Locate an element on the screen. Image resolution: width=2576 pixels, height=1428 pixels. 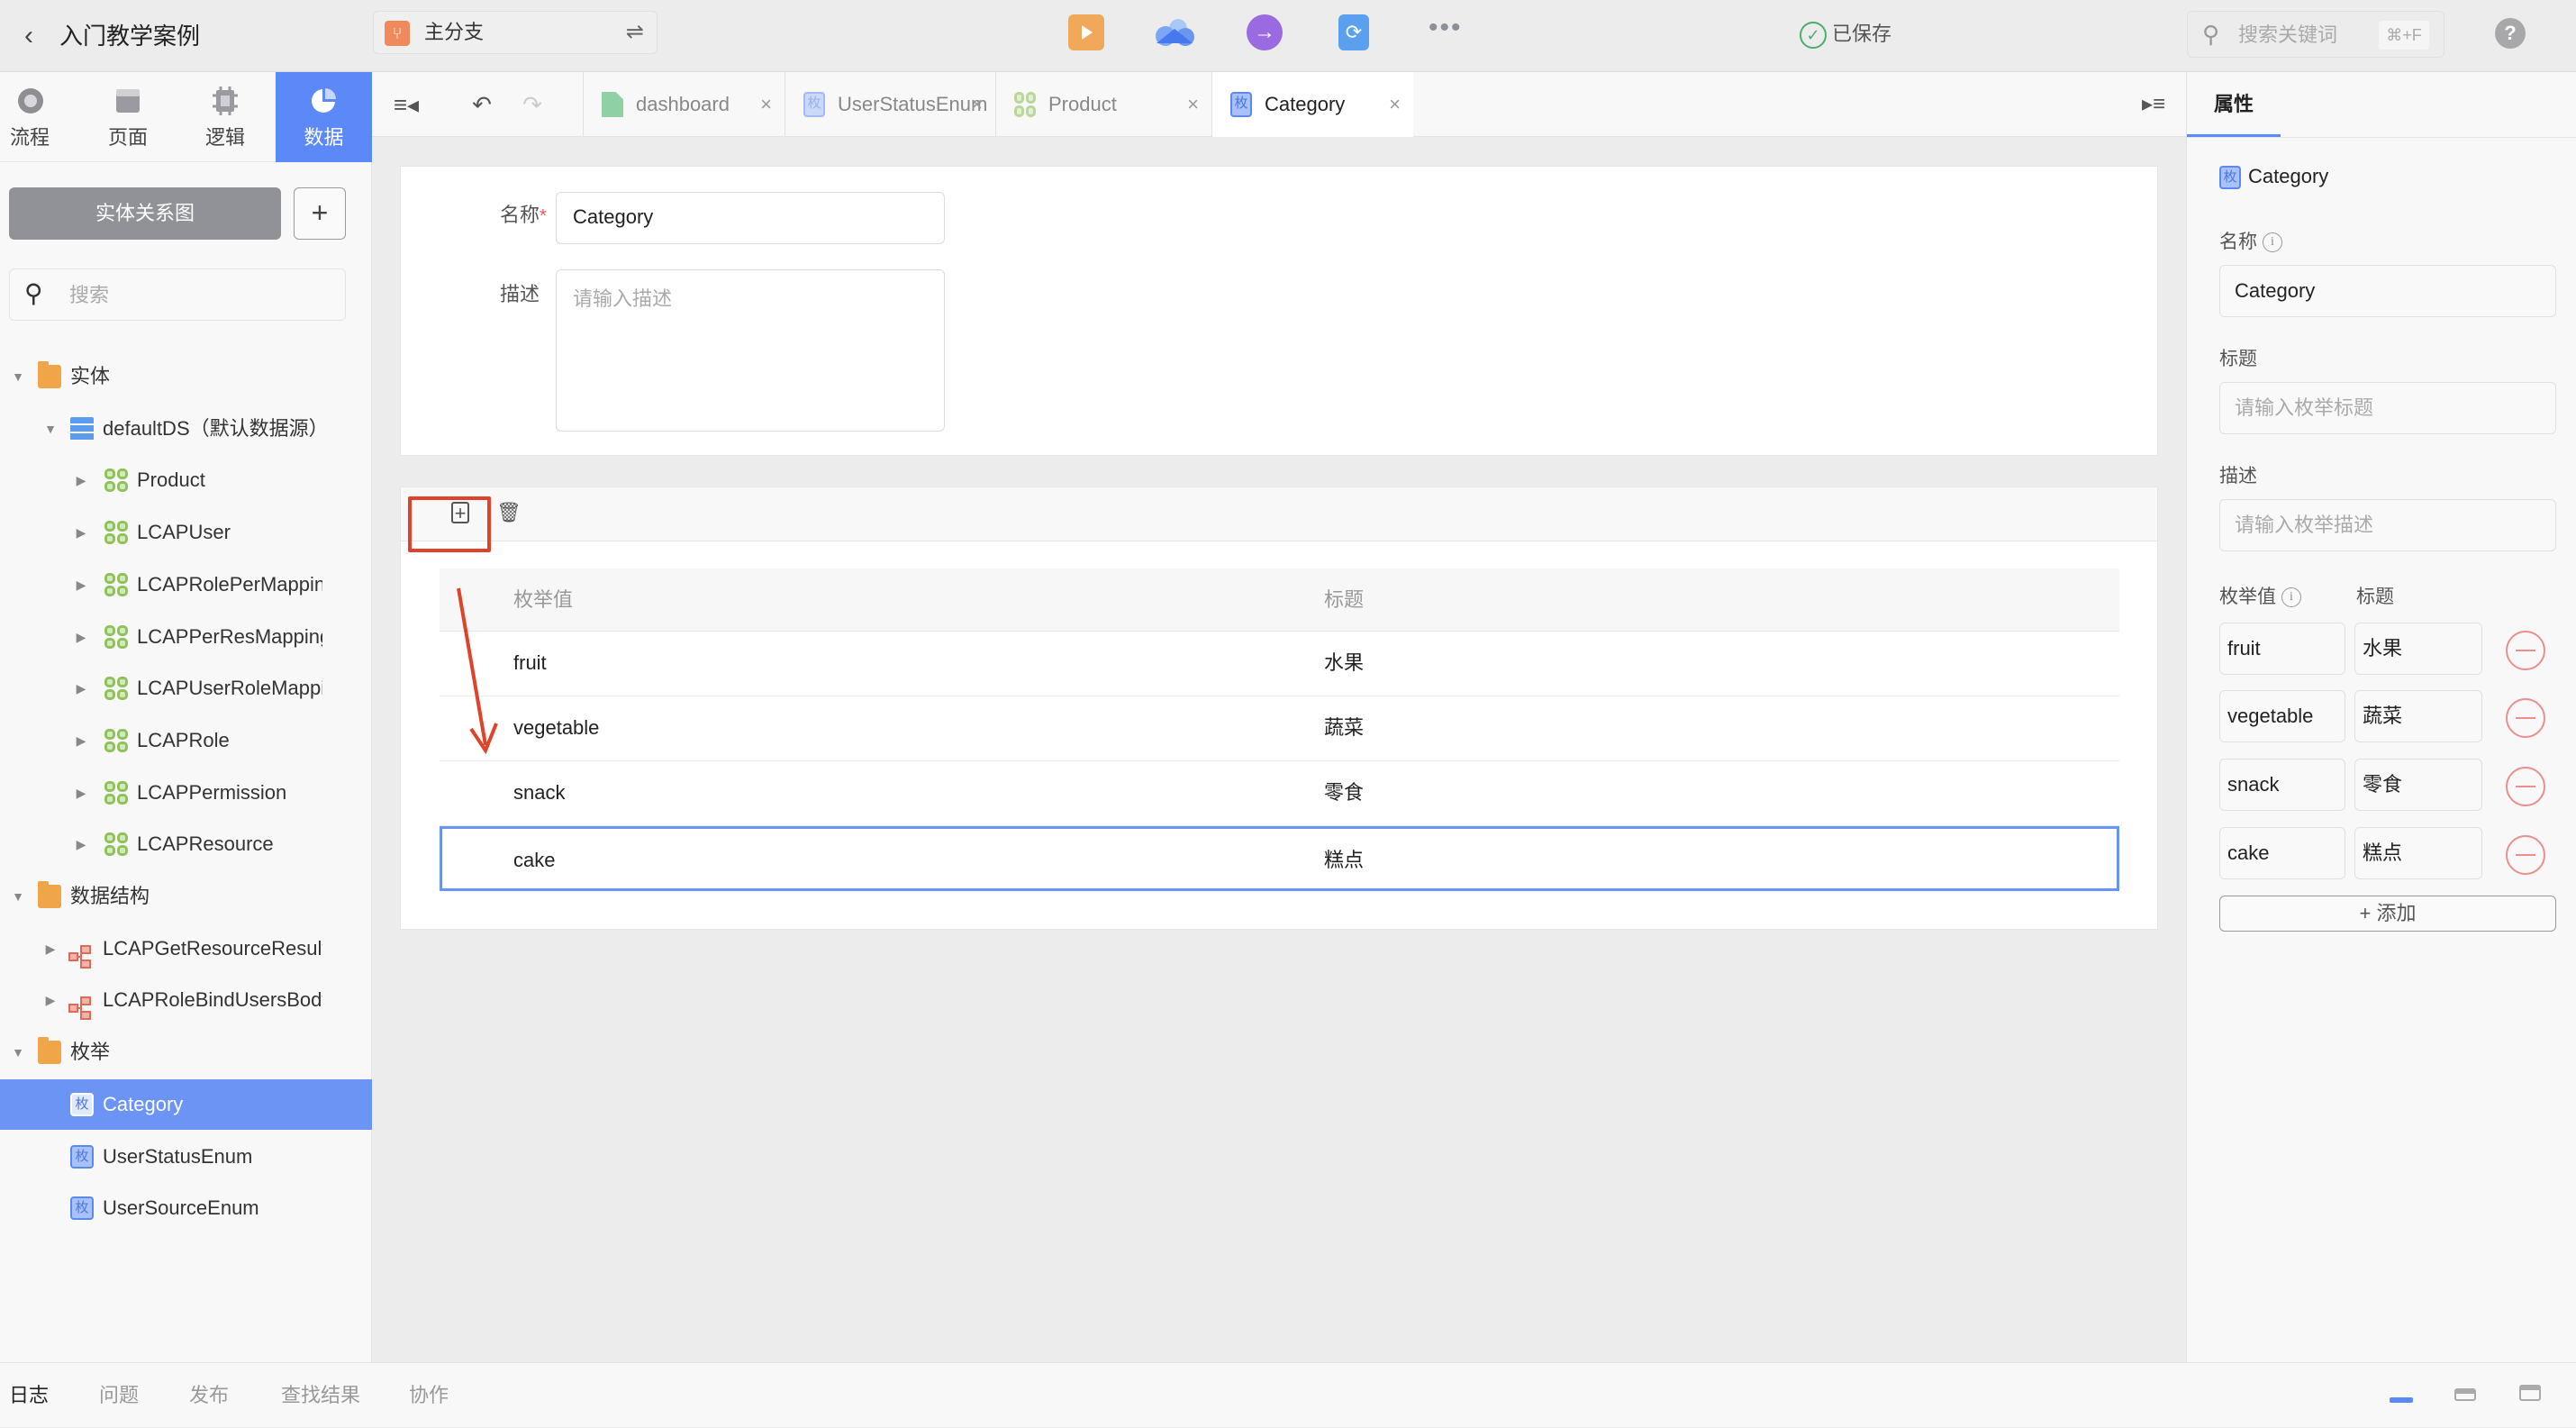
enum-item-title-input: 蔬菜 is located at coordinates (2418, 716).